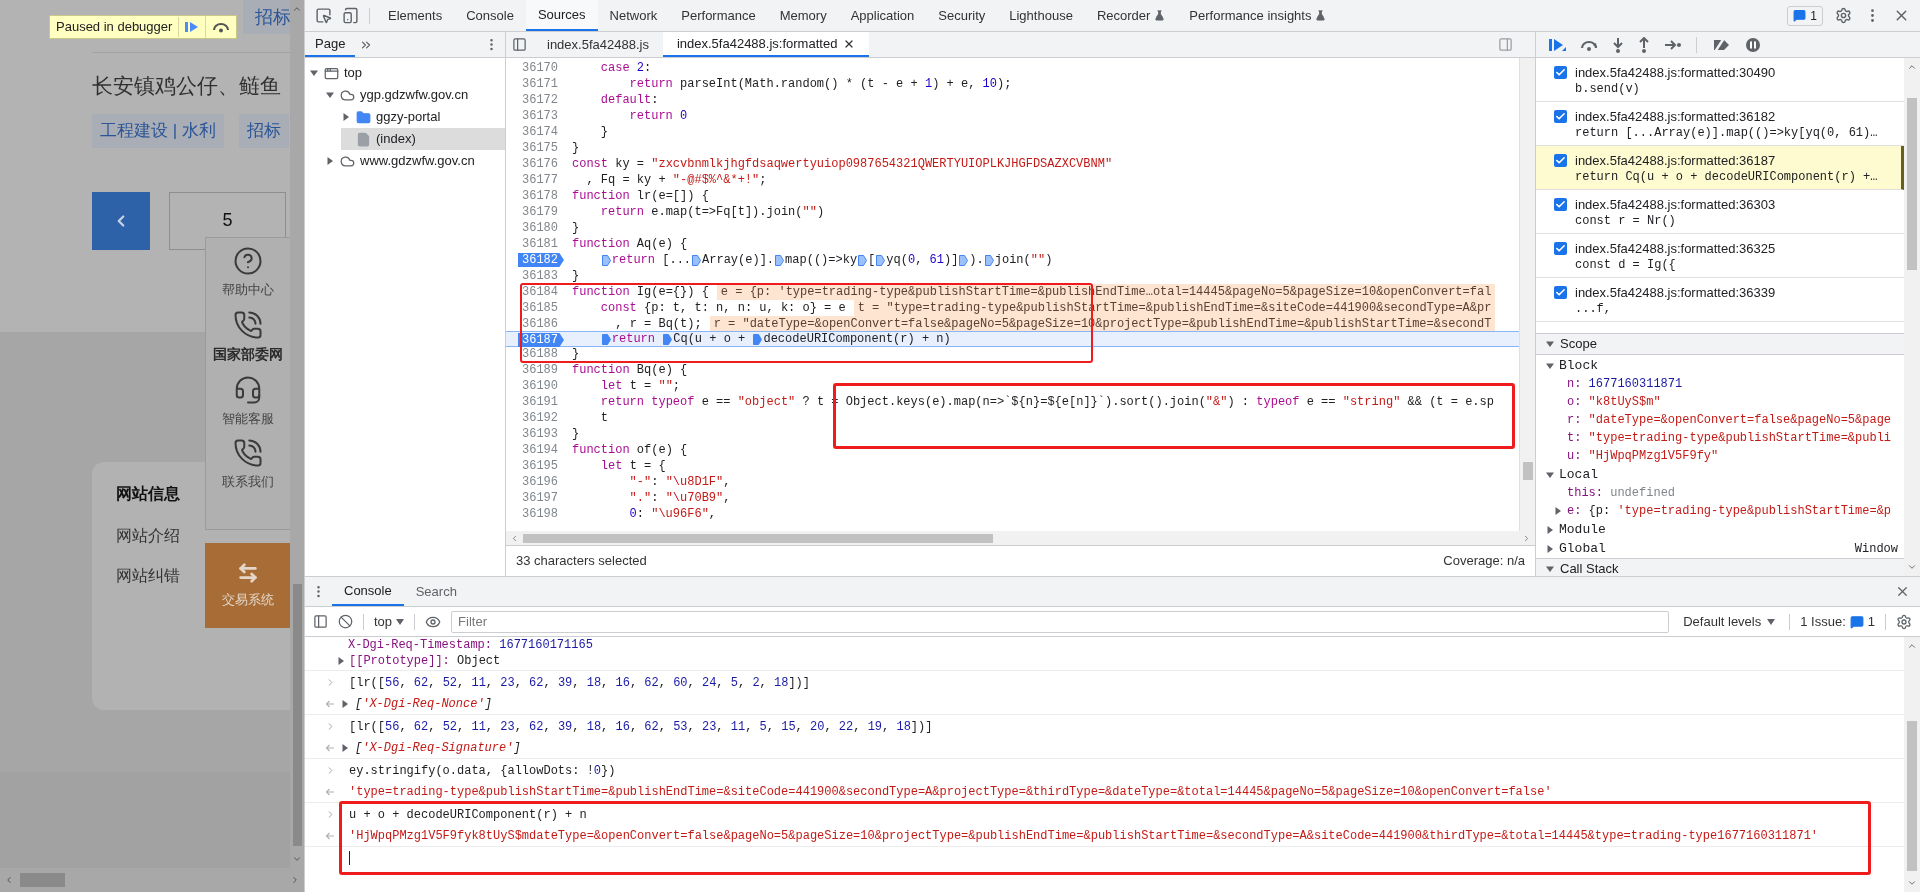  Describe the element at coordinates (541, 450) in the screenshot. I see `line-number: 36194` at that location.